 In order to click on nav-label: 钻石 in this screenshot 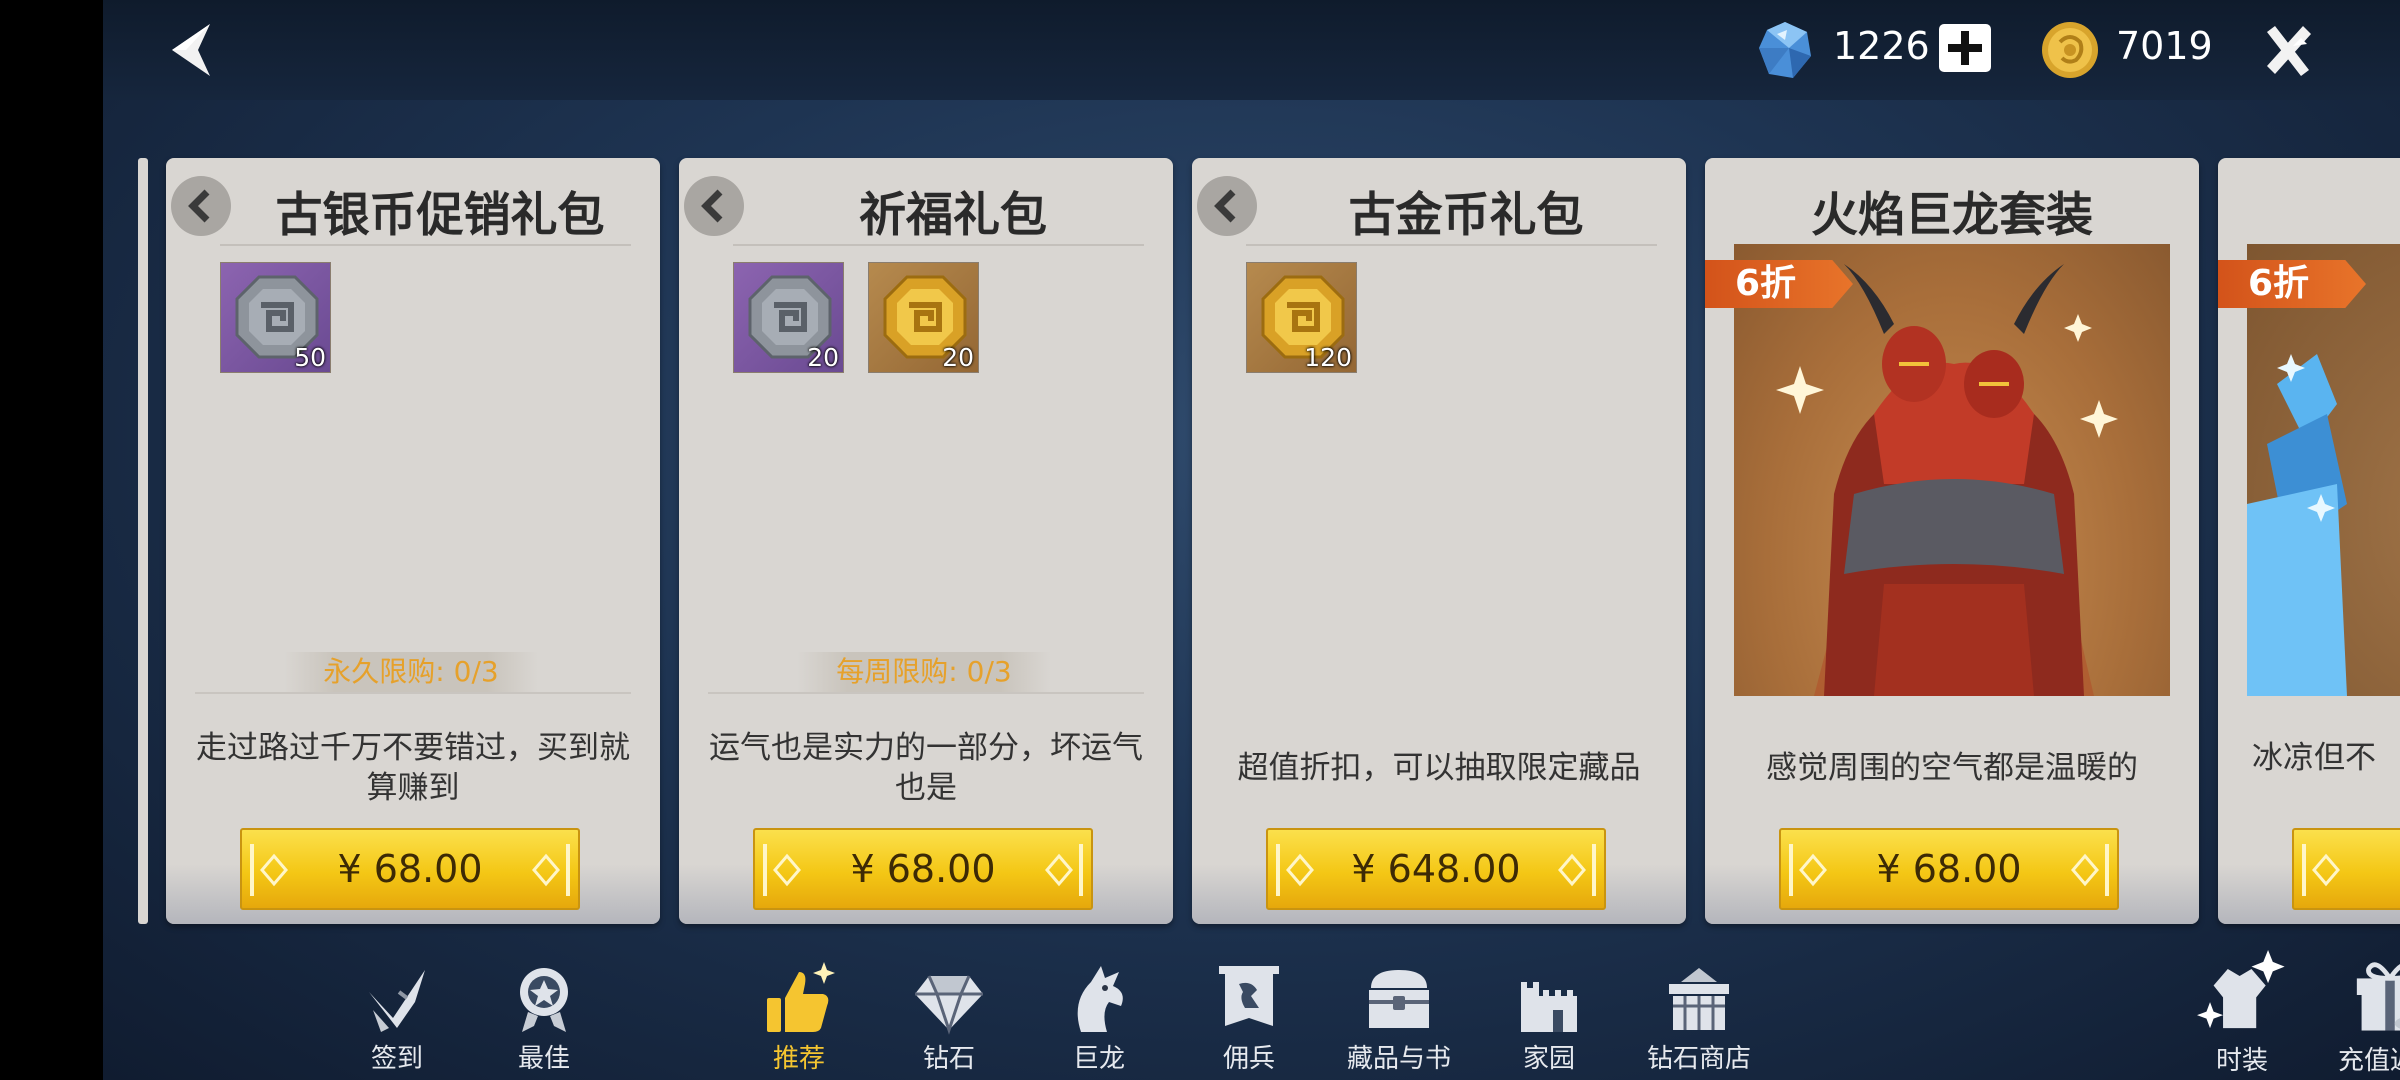, I will do `click(948, 1059)`.